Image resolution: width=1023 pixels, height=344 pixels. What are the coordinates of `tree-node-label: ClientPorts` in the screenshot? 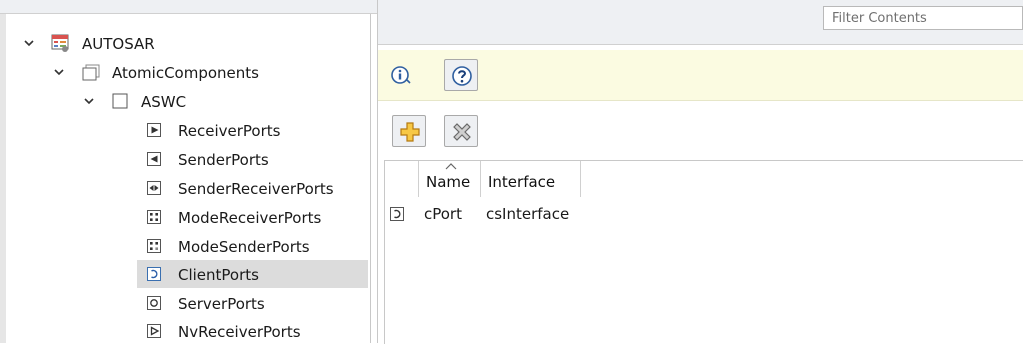 It's located at (218, 275).